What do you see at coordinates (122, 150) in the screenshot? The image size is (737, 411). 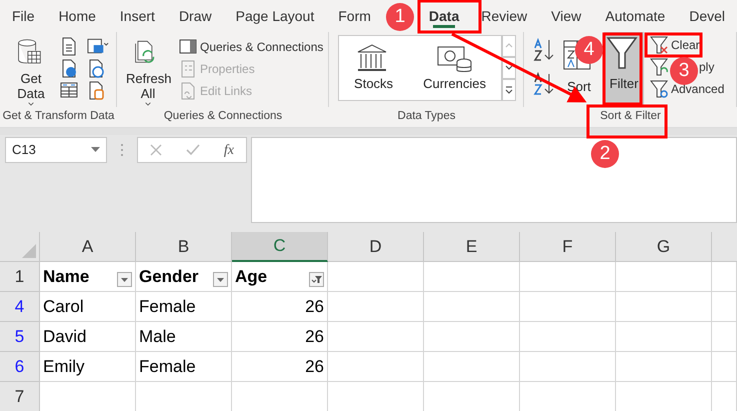 I see `grip-icon` at bounding box center [122, 150].